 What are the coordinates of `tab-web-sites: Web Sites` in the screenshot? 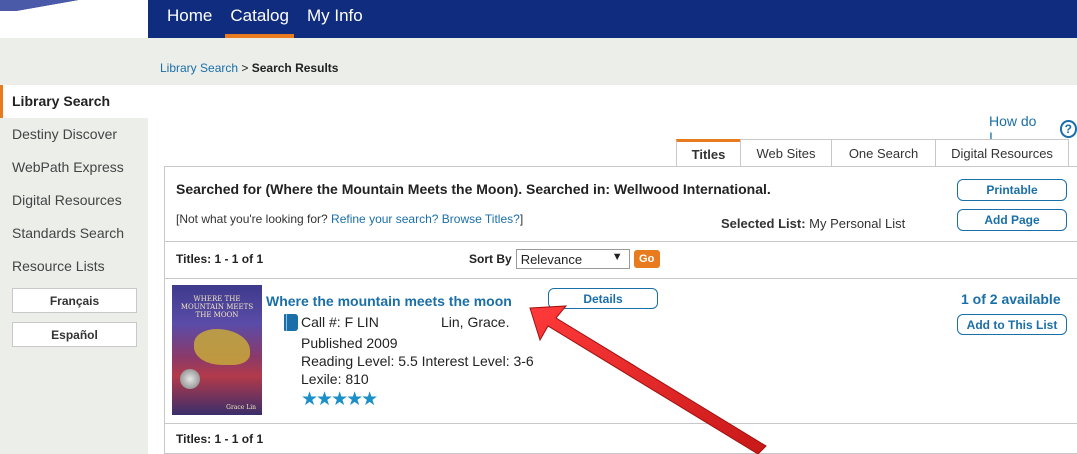 It's located at (786, 152).